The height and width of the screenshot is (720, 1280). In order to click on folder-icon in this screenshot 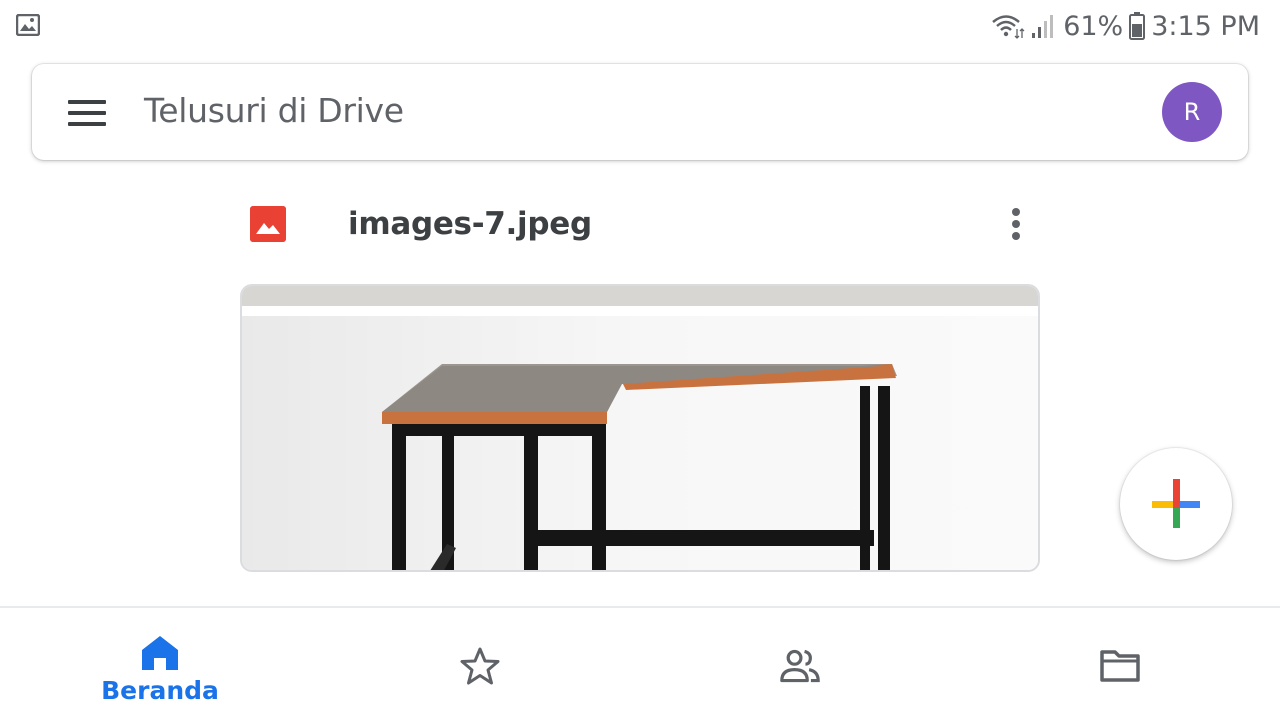, I will do `click(1120, 666)`.